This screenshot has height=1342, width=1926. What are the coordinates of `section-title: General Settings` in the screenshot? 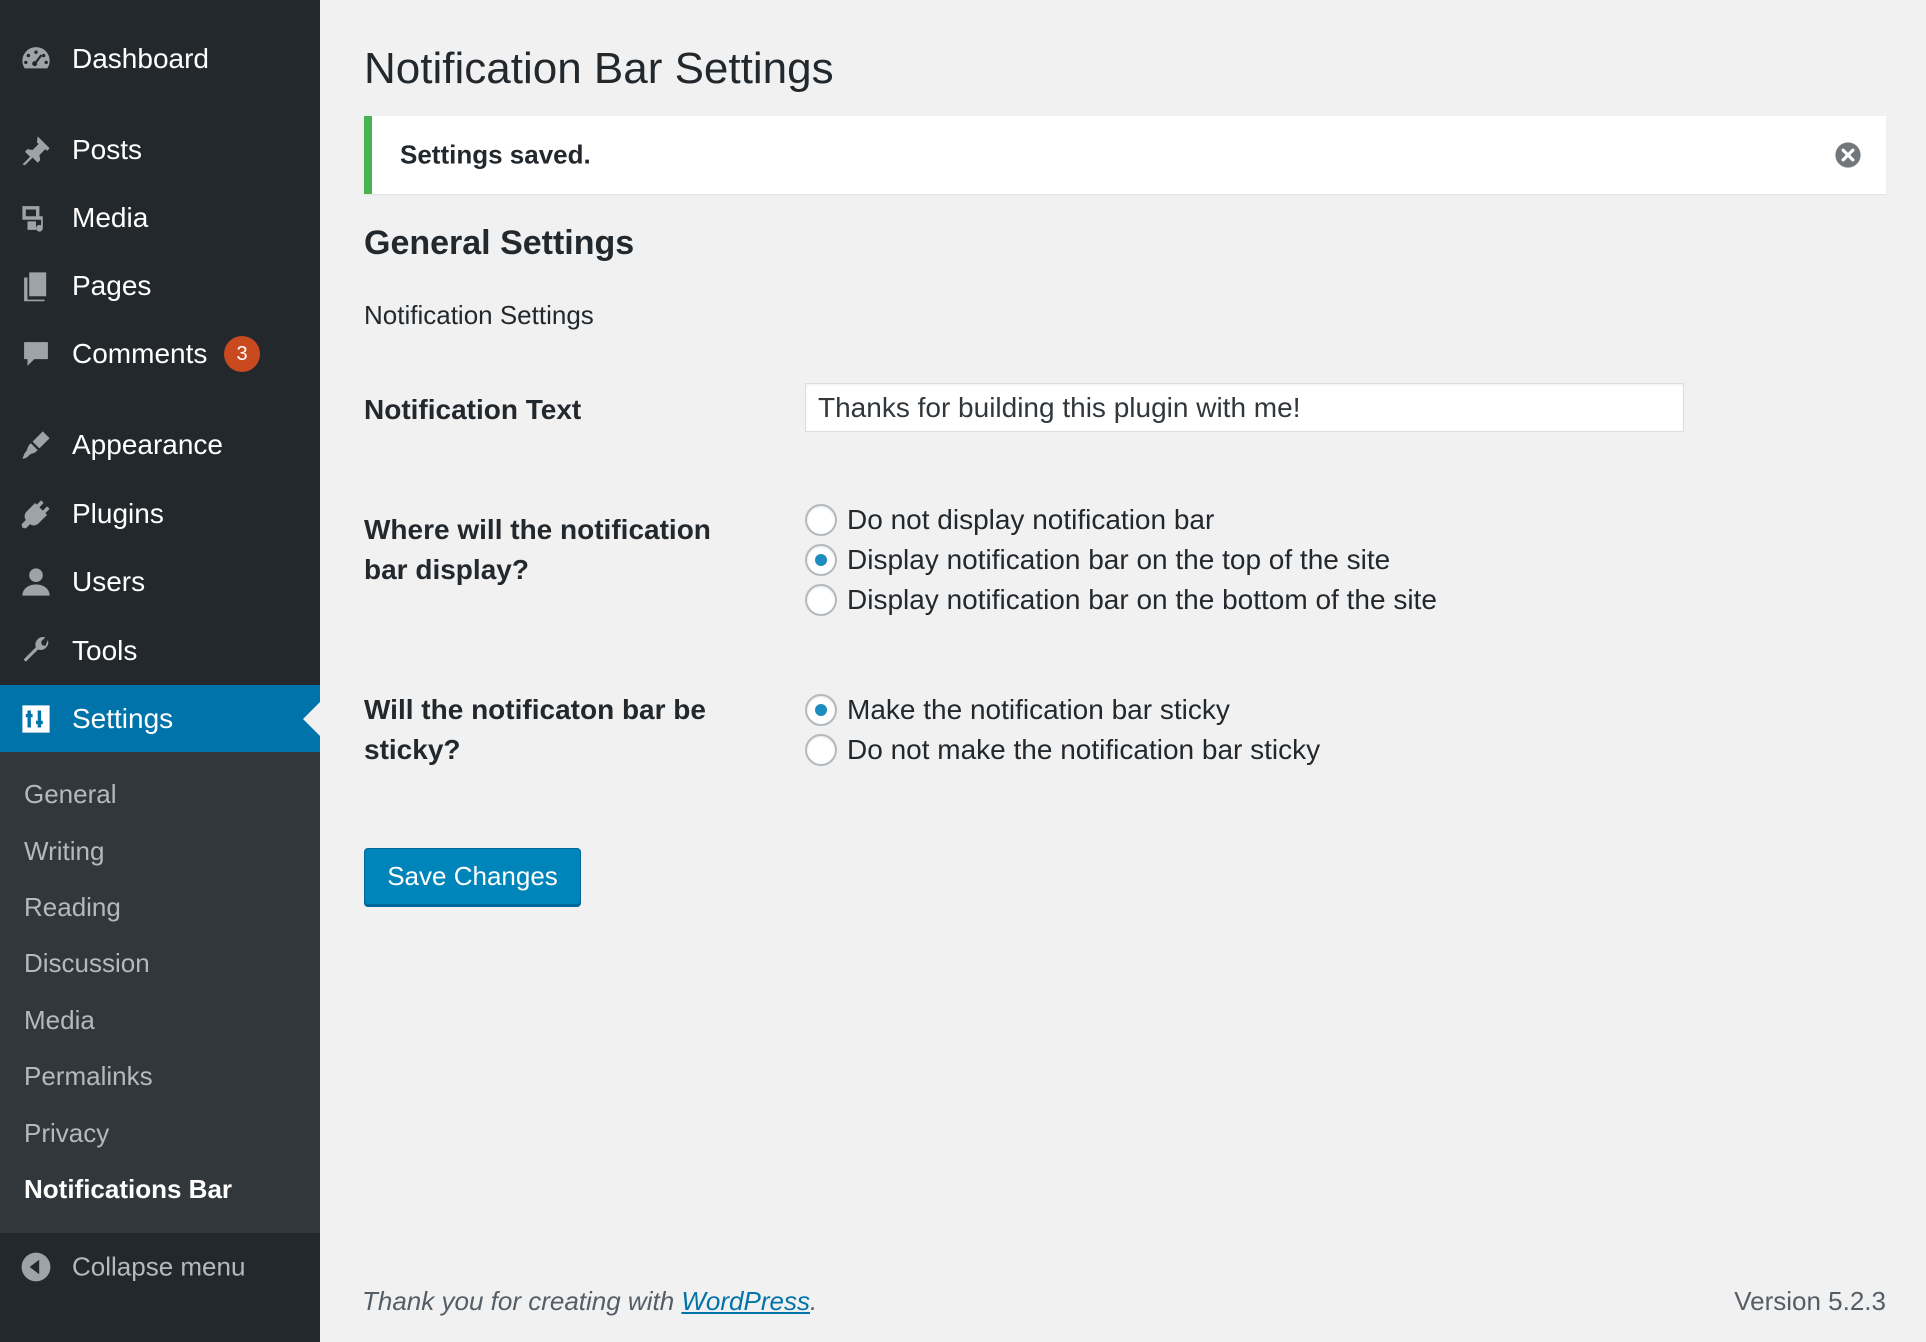 It's located at (499, 243).